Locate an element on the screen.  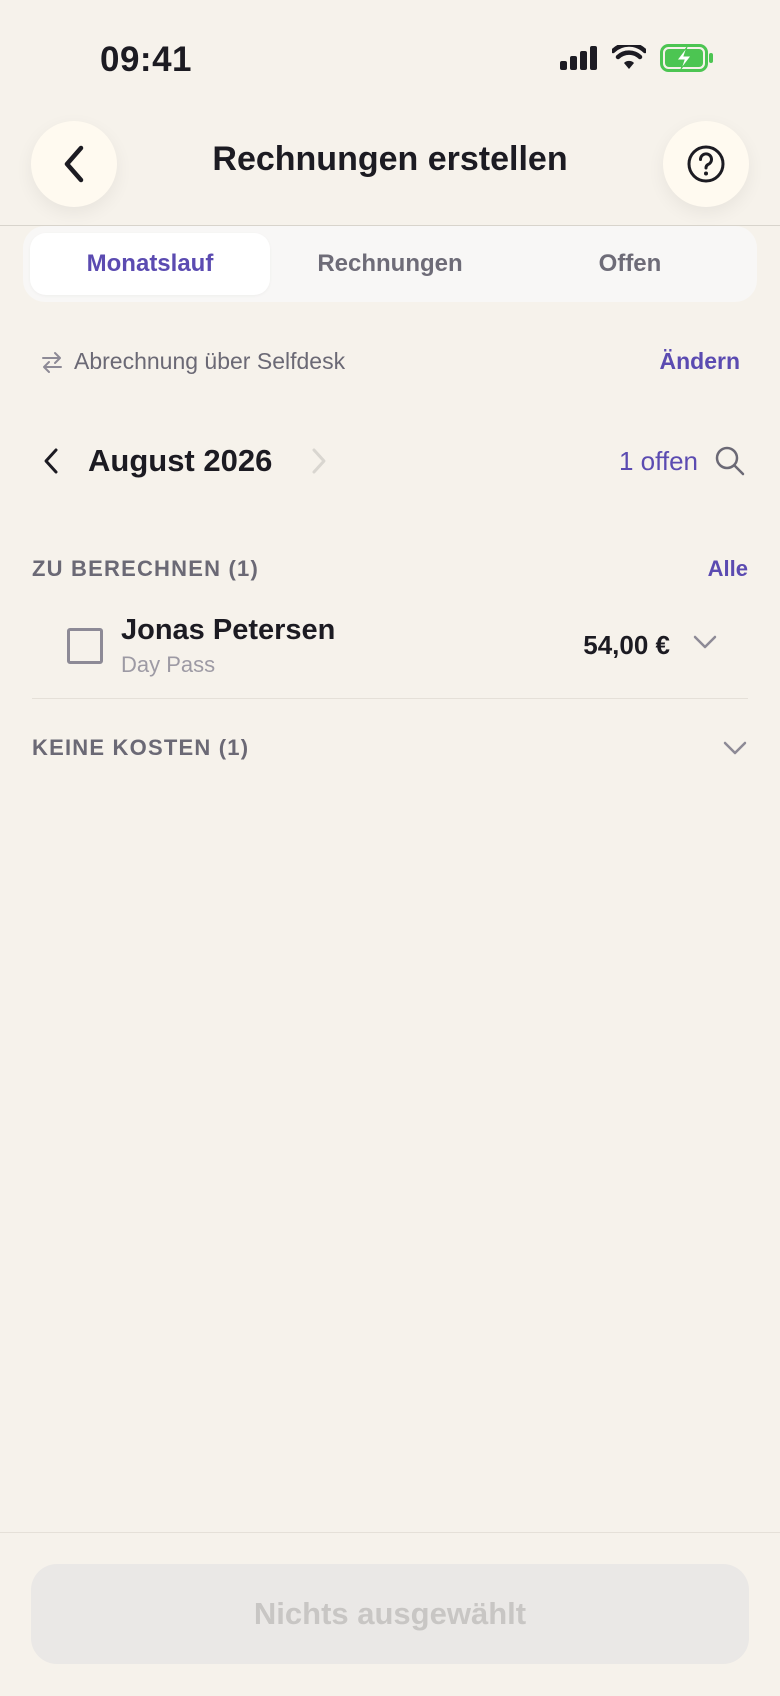
list-item: Jonas Petersen Day Pass 54,00 € is located at coordinates (390, 653).